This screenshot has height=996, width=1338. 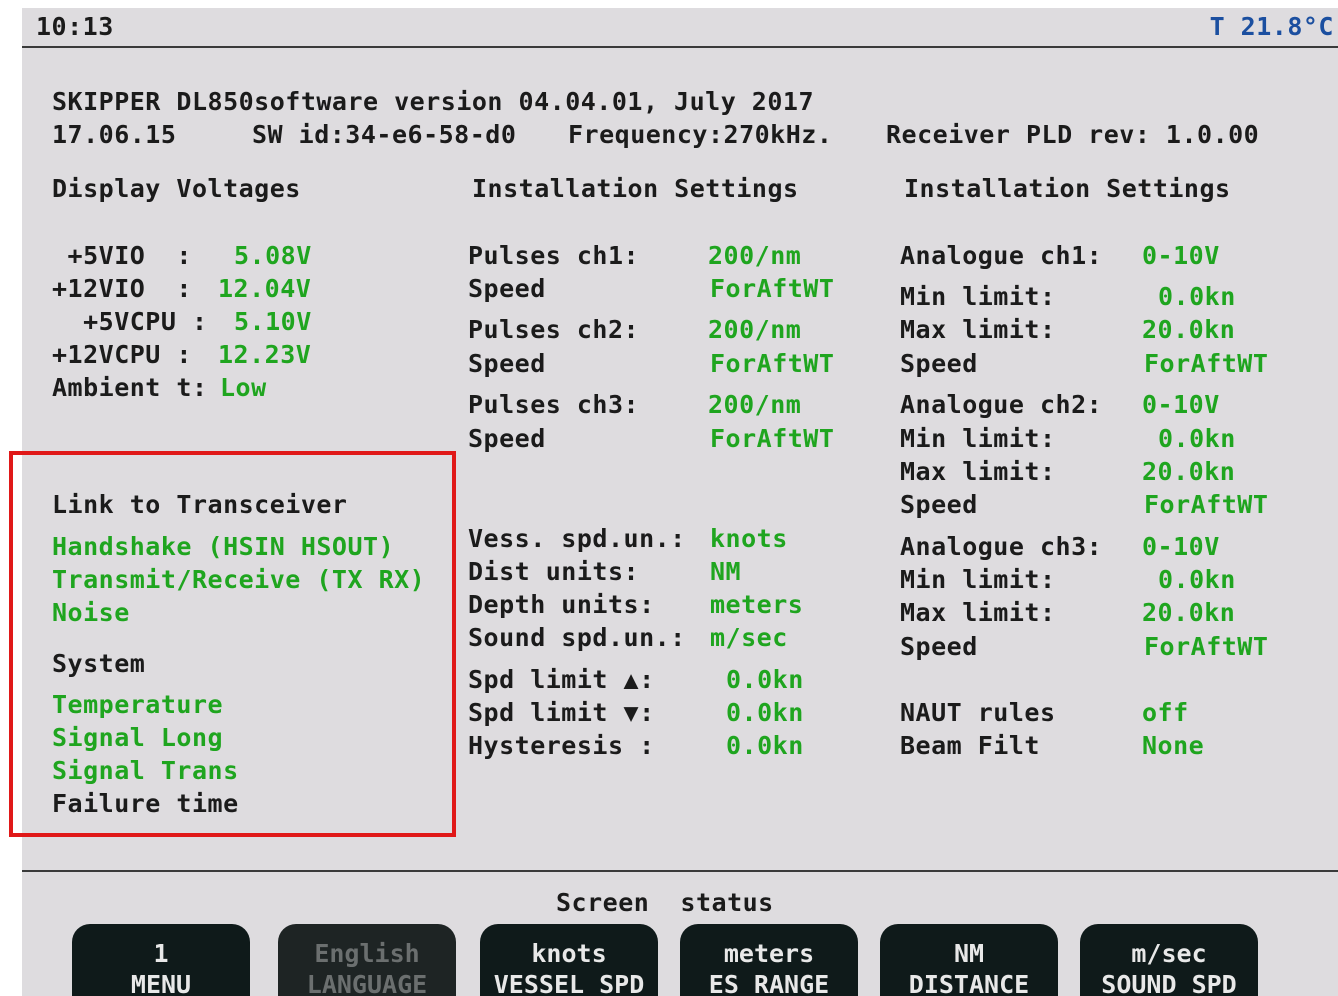 What do you see at coordinates (577, 538) in the screenshot?
I see `vessel-speed-unit-label: Vess. spd.un.:` at bounding box center [577, 538].